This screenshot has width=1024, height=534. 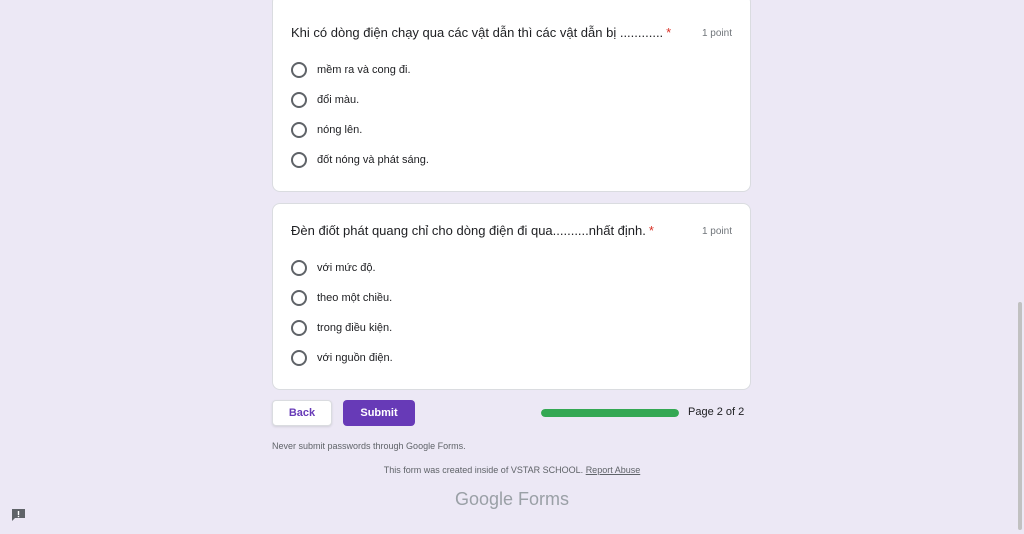 I want to click on option-radio: theo một chiều., so click(x=341, y=298).